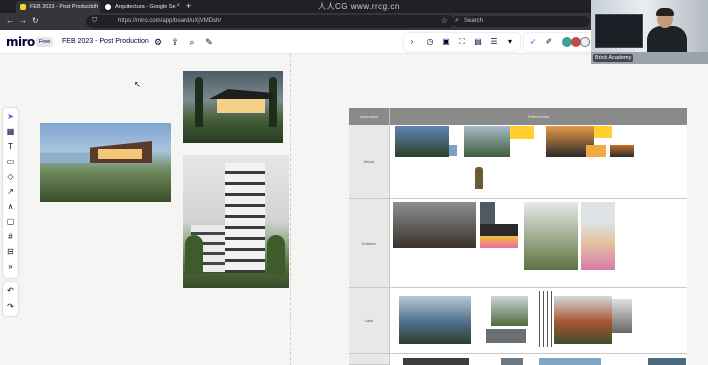  Describe the element at coordinates (105, 41) in the screenshot. I see `board-title: FEB 2023 - Post Production` at that location.